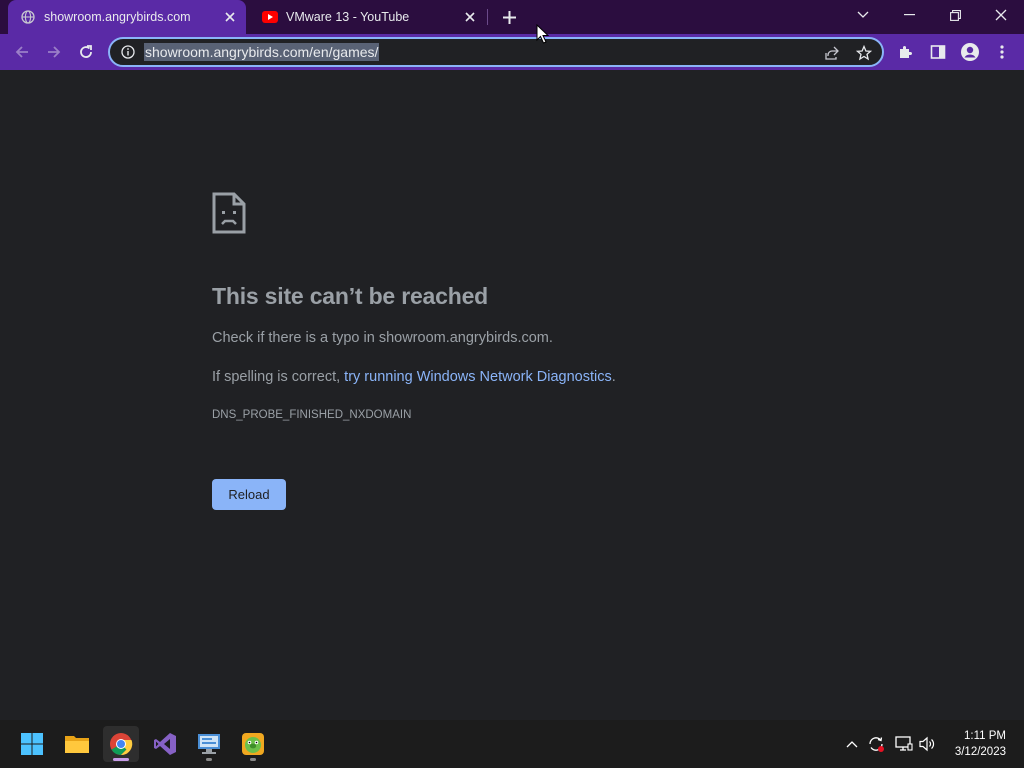 This screenshot has width=1024, height=768. What do you see at coordinates (543, 34) in the screenshot?
I see `mouse-cursor-icon` at bounding box center [543, 34].